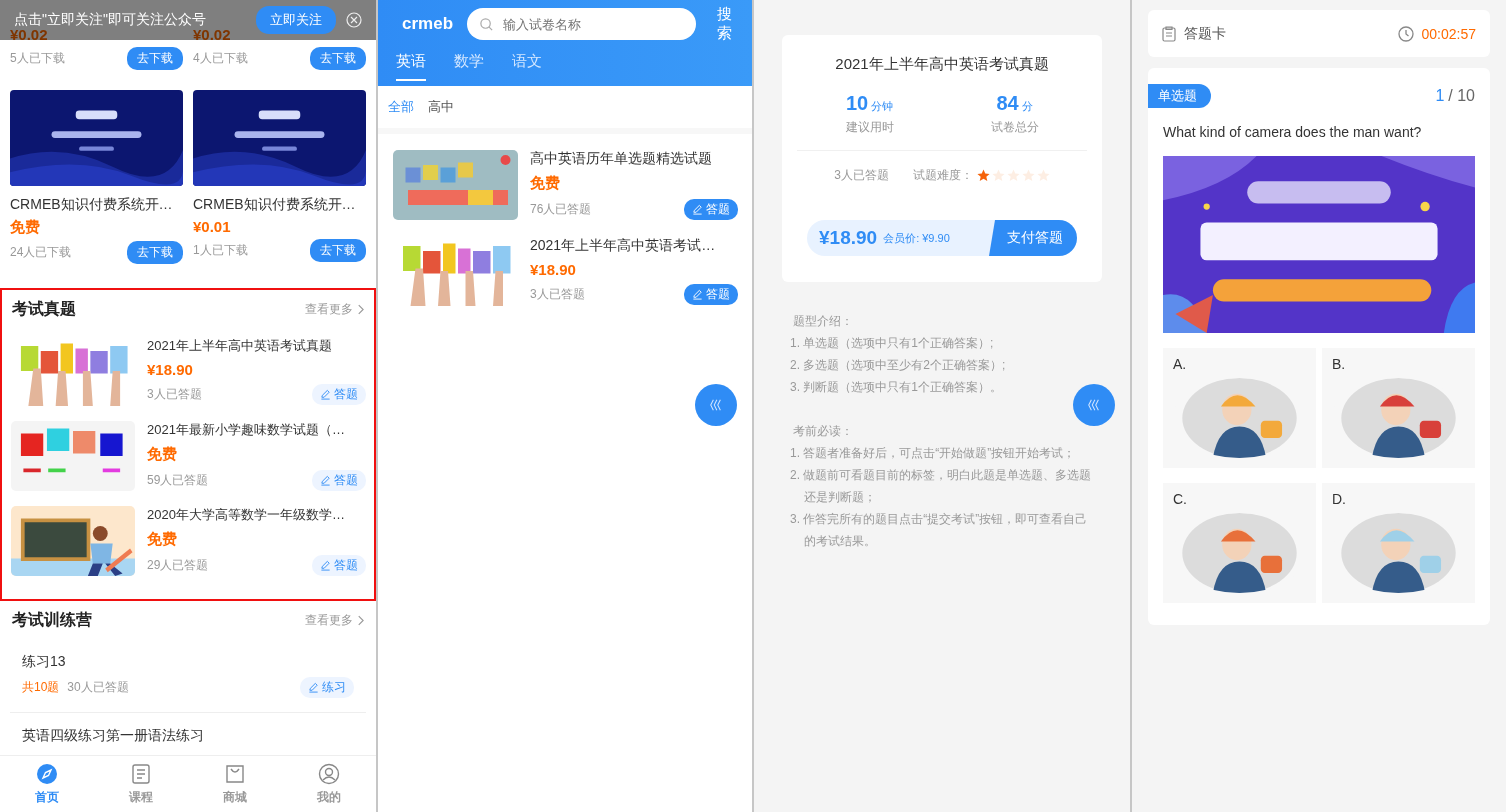 This screenshot has width=1506, height=812. I want to click on section-title: 考试真题, so click(44, 308).